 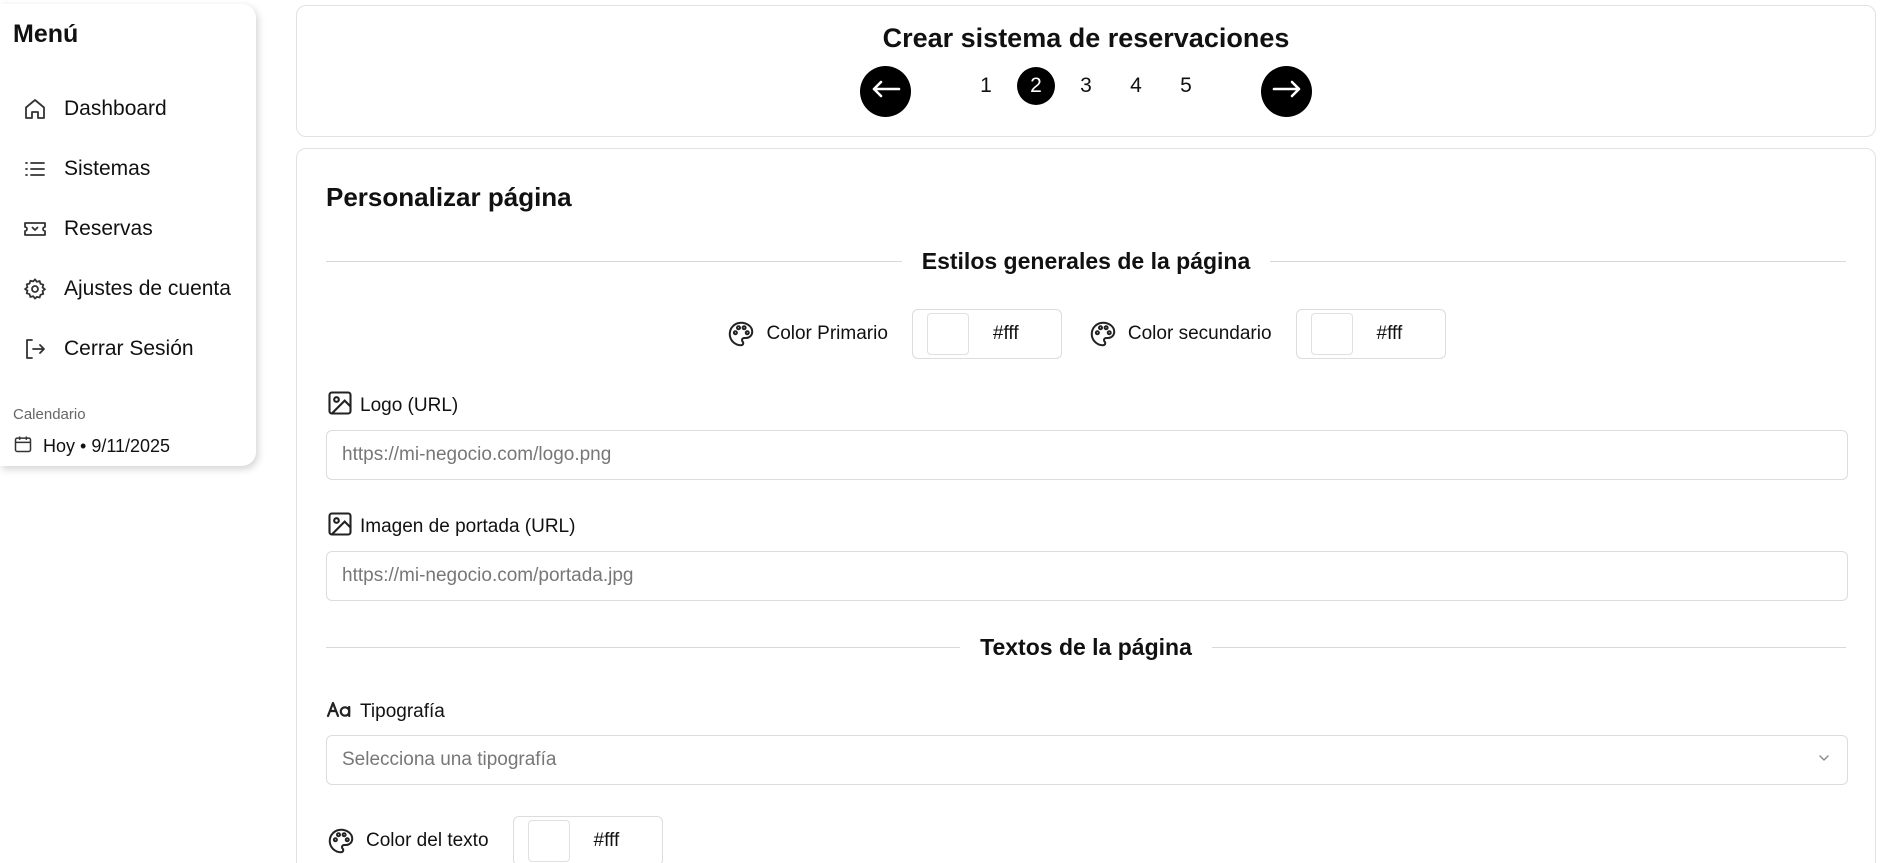 What do you see at coordinates (108, 228) in the screenshot?
I see `sidebar-item-label: Reservas` at bounding box center [108, 228].